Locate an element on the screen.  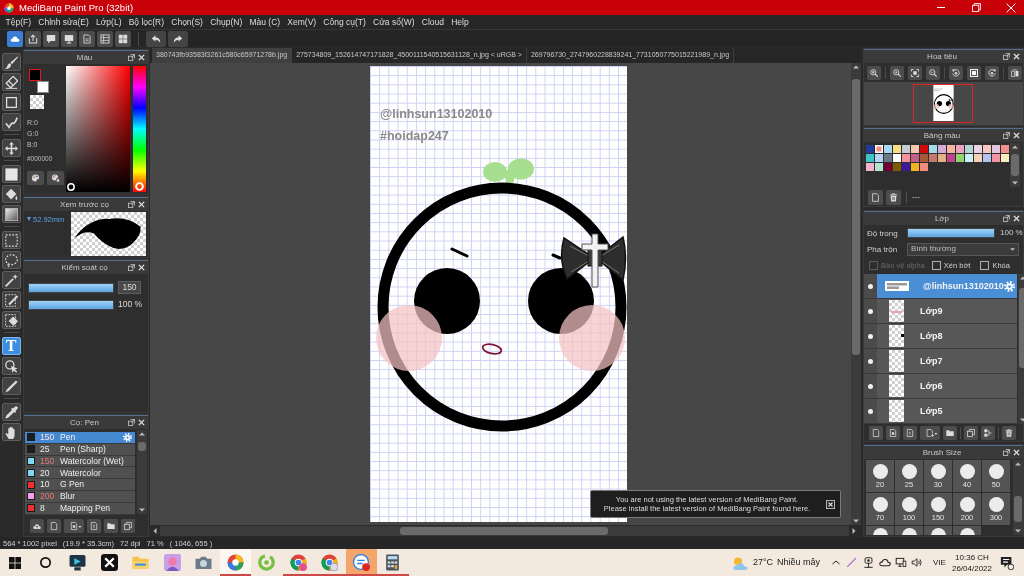
zoom-in-icon is located at coordinates (897, 72).